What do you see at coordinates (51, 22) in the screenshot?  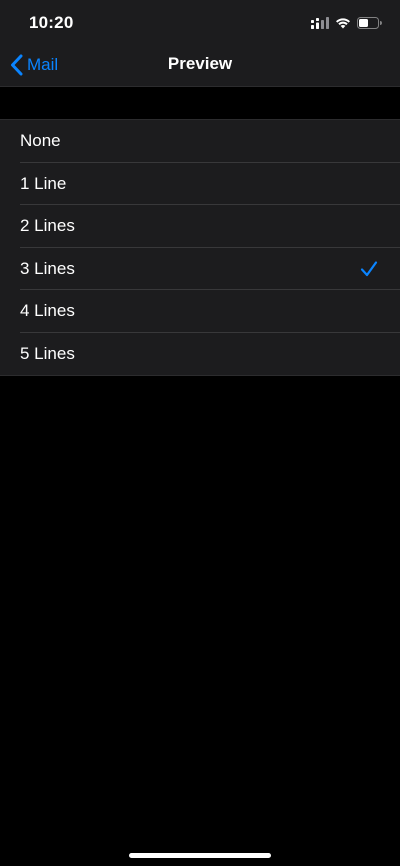 I see `status-time: 10:20` at bounding box center [51, 22].